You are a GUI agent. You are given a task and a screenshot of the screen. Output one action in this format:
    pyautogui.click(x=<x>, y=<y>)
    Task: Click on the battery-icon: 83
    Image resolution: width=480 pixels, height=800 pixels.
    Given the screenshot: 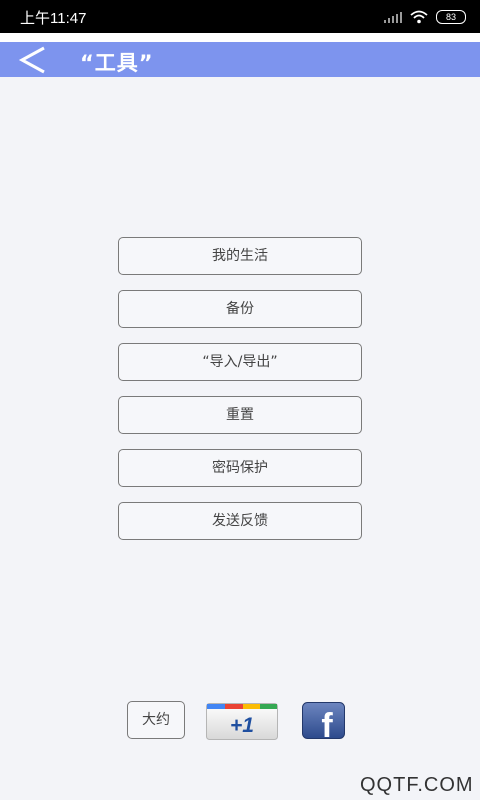 What is the action you would take?
    pyautogui.click(x=451, y=17)
    